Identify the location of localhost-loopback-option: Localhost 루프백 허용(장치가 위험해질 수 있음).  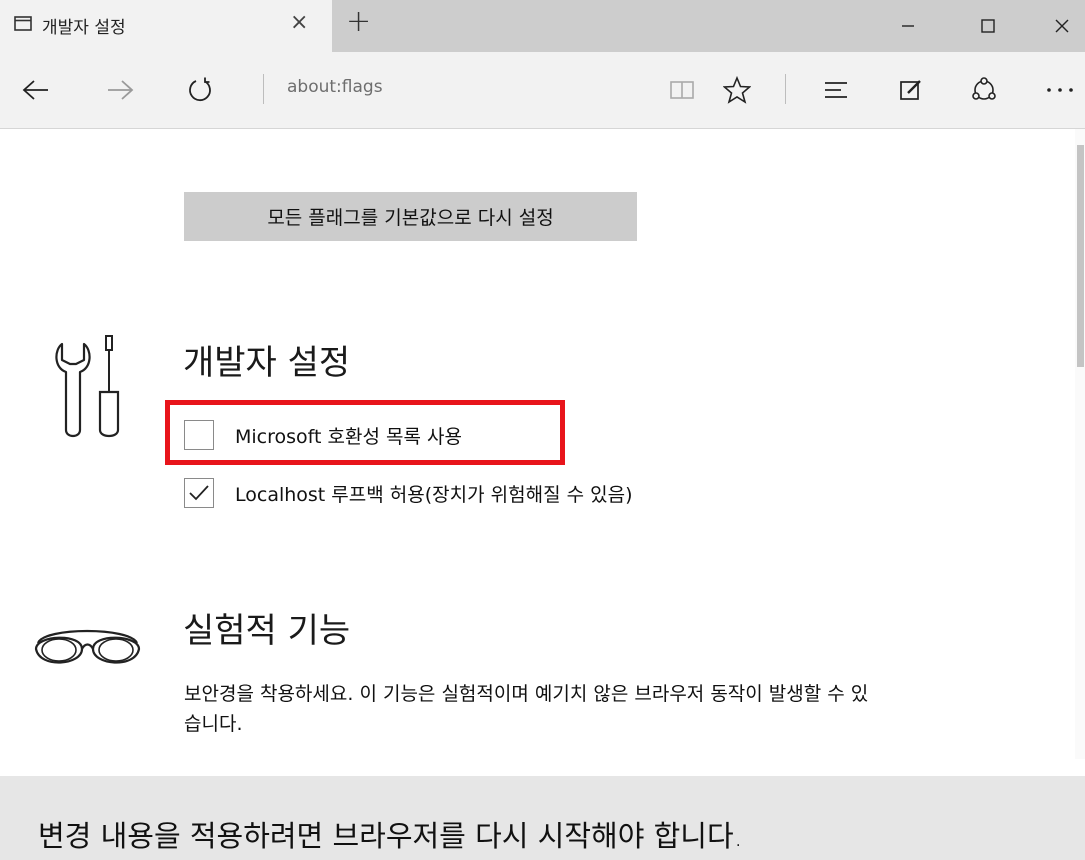
(408, 493).